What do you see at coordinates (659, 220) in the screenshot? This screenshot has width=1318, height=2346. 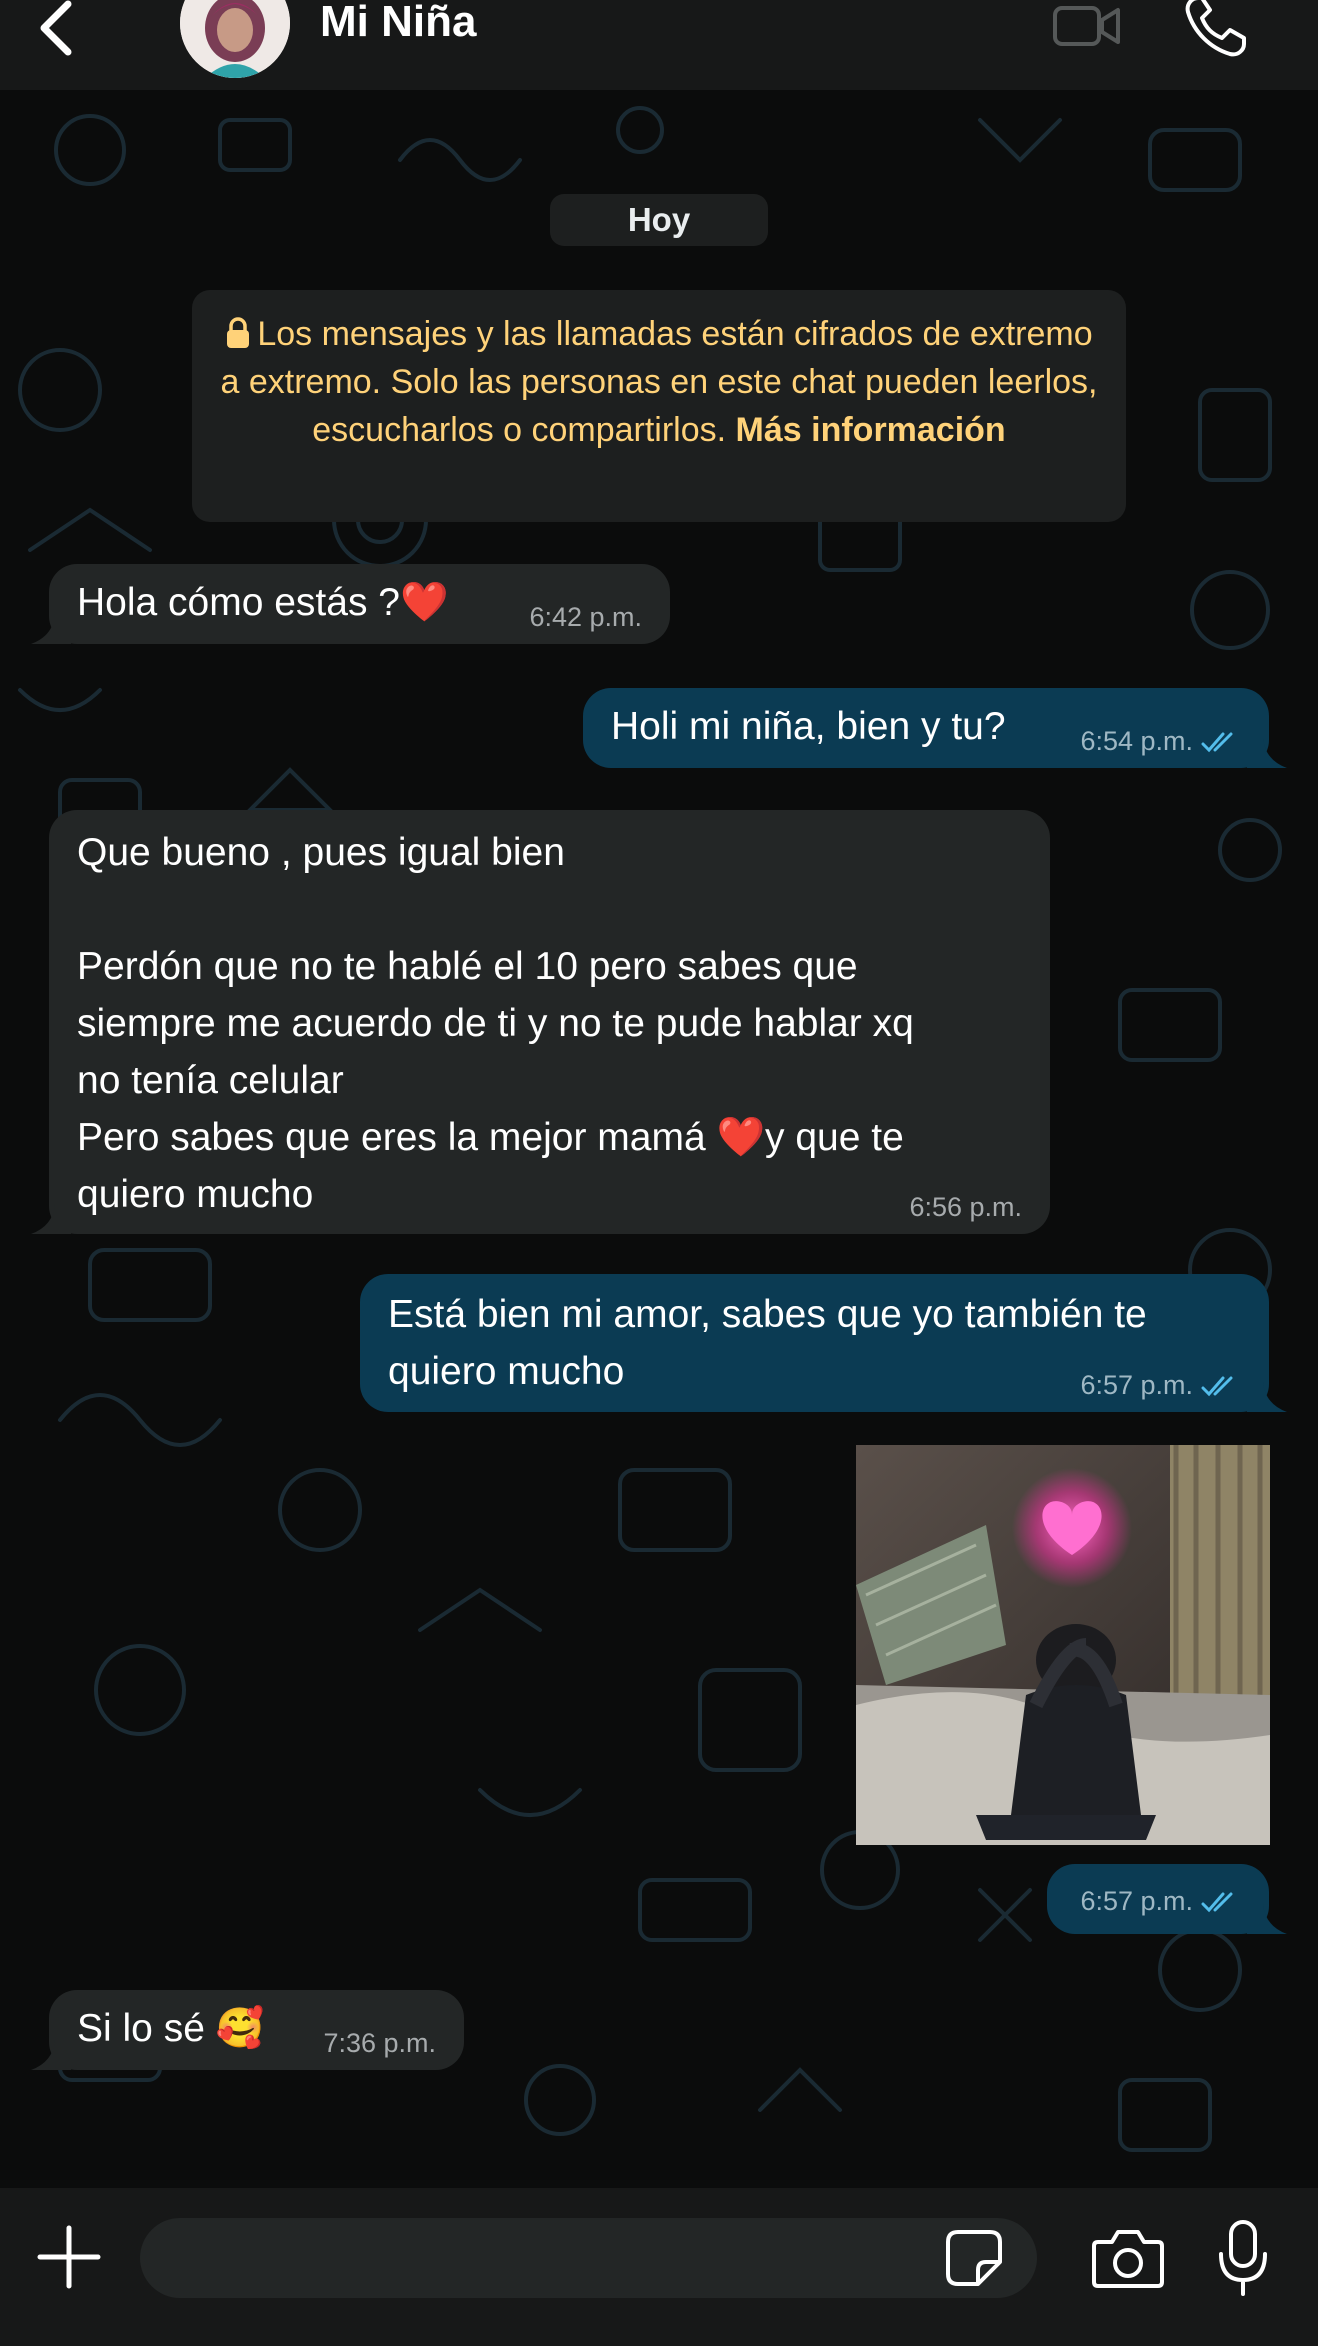 I see `date-separator: Hoy` at bounding box center [659, 220].